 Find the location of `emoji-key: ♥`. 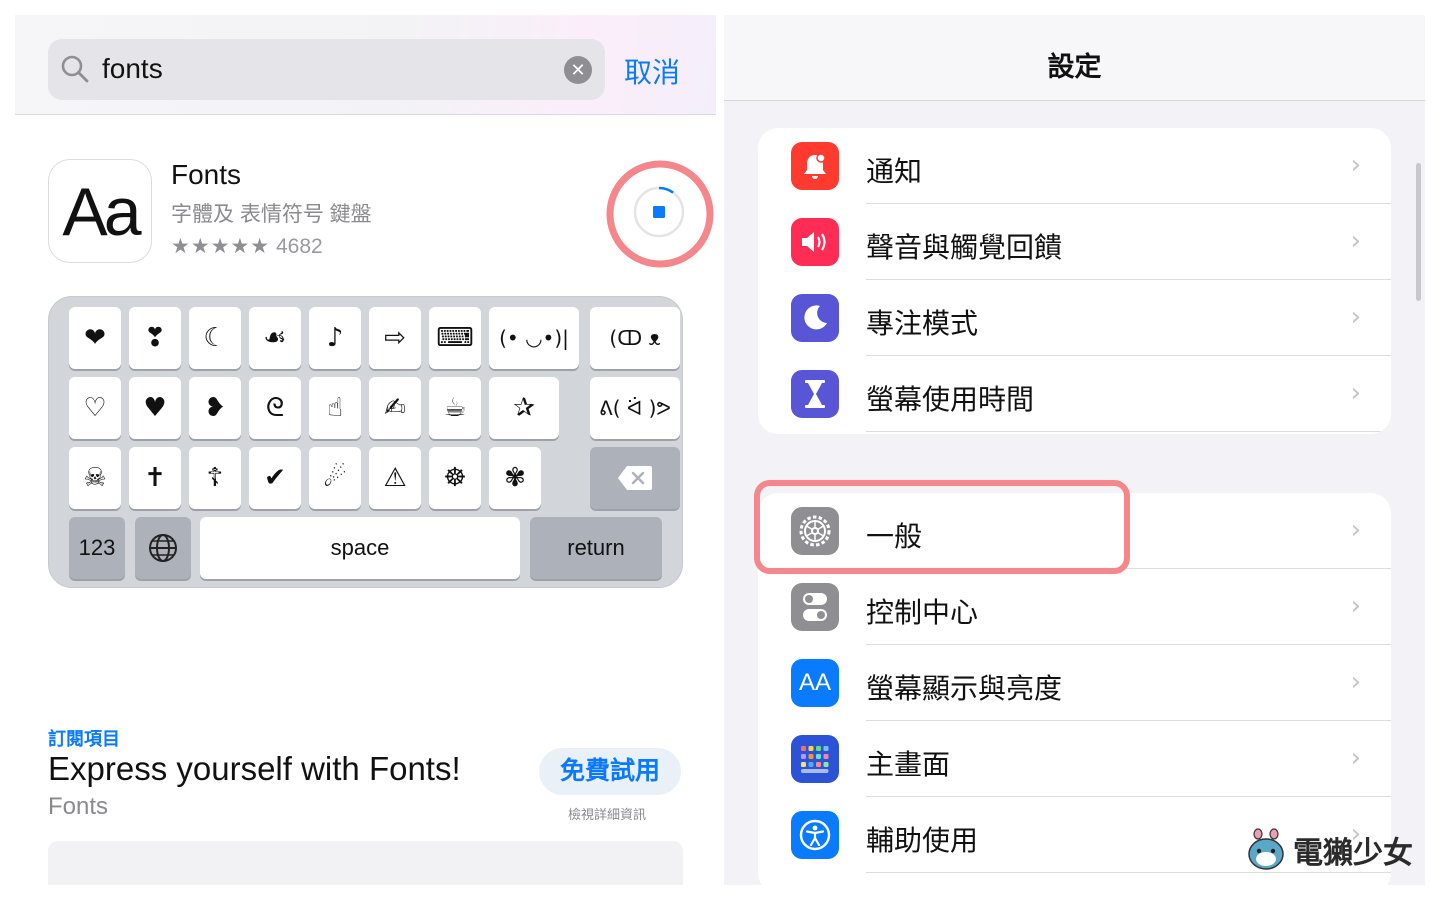

emoji-key: ♥ is located at coordinates (155, 408).